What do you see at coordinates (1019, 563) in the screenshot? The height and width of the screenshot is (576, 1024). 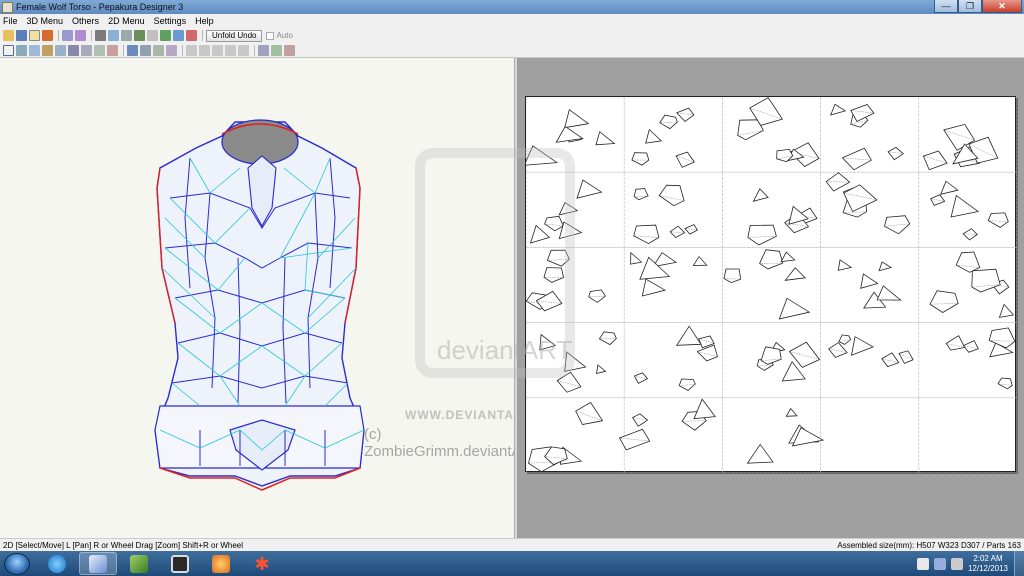 I see `show-desktop-button` at bounding box center [1019, 563].